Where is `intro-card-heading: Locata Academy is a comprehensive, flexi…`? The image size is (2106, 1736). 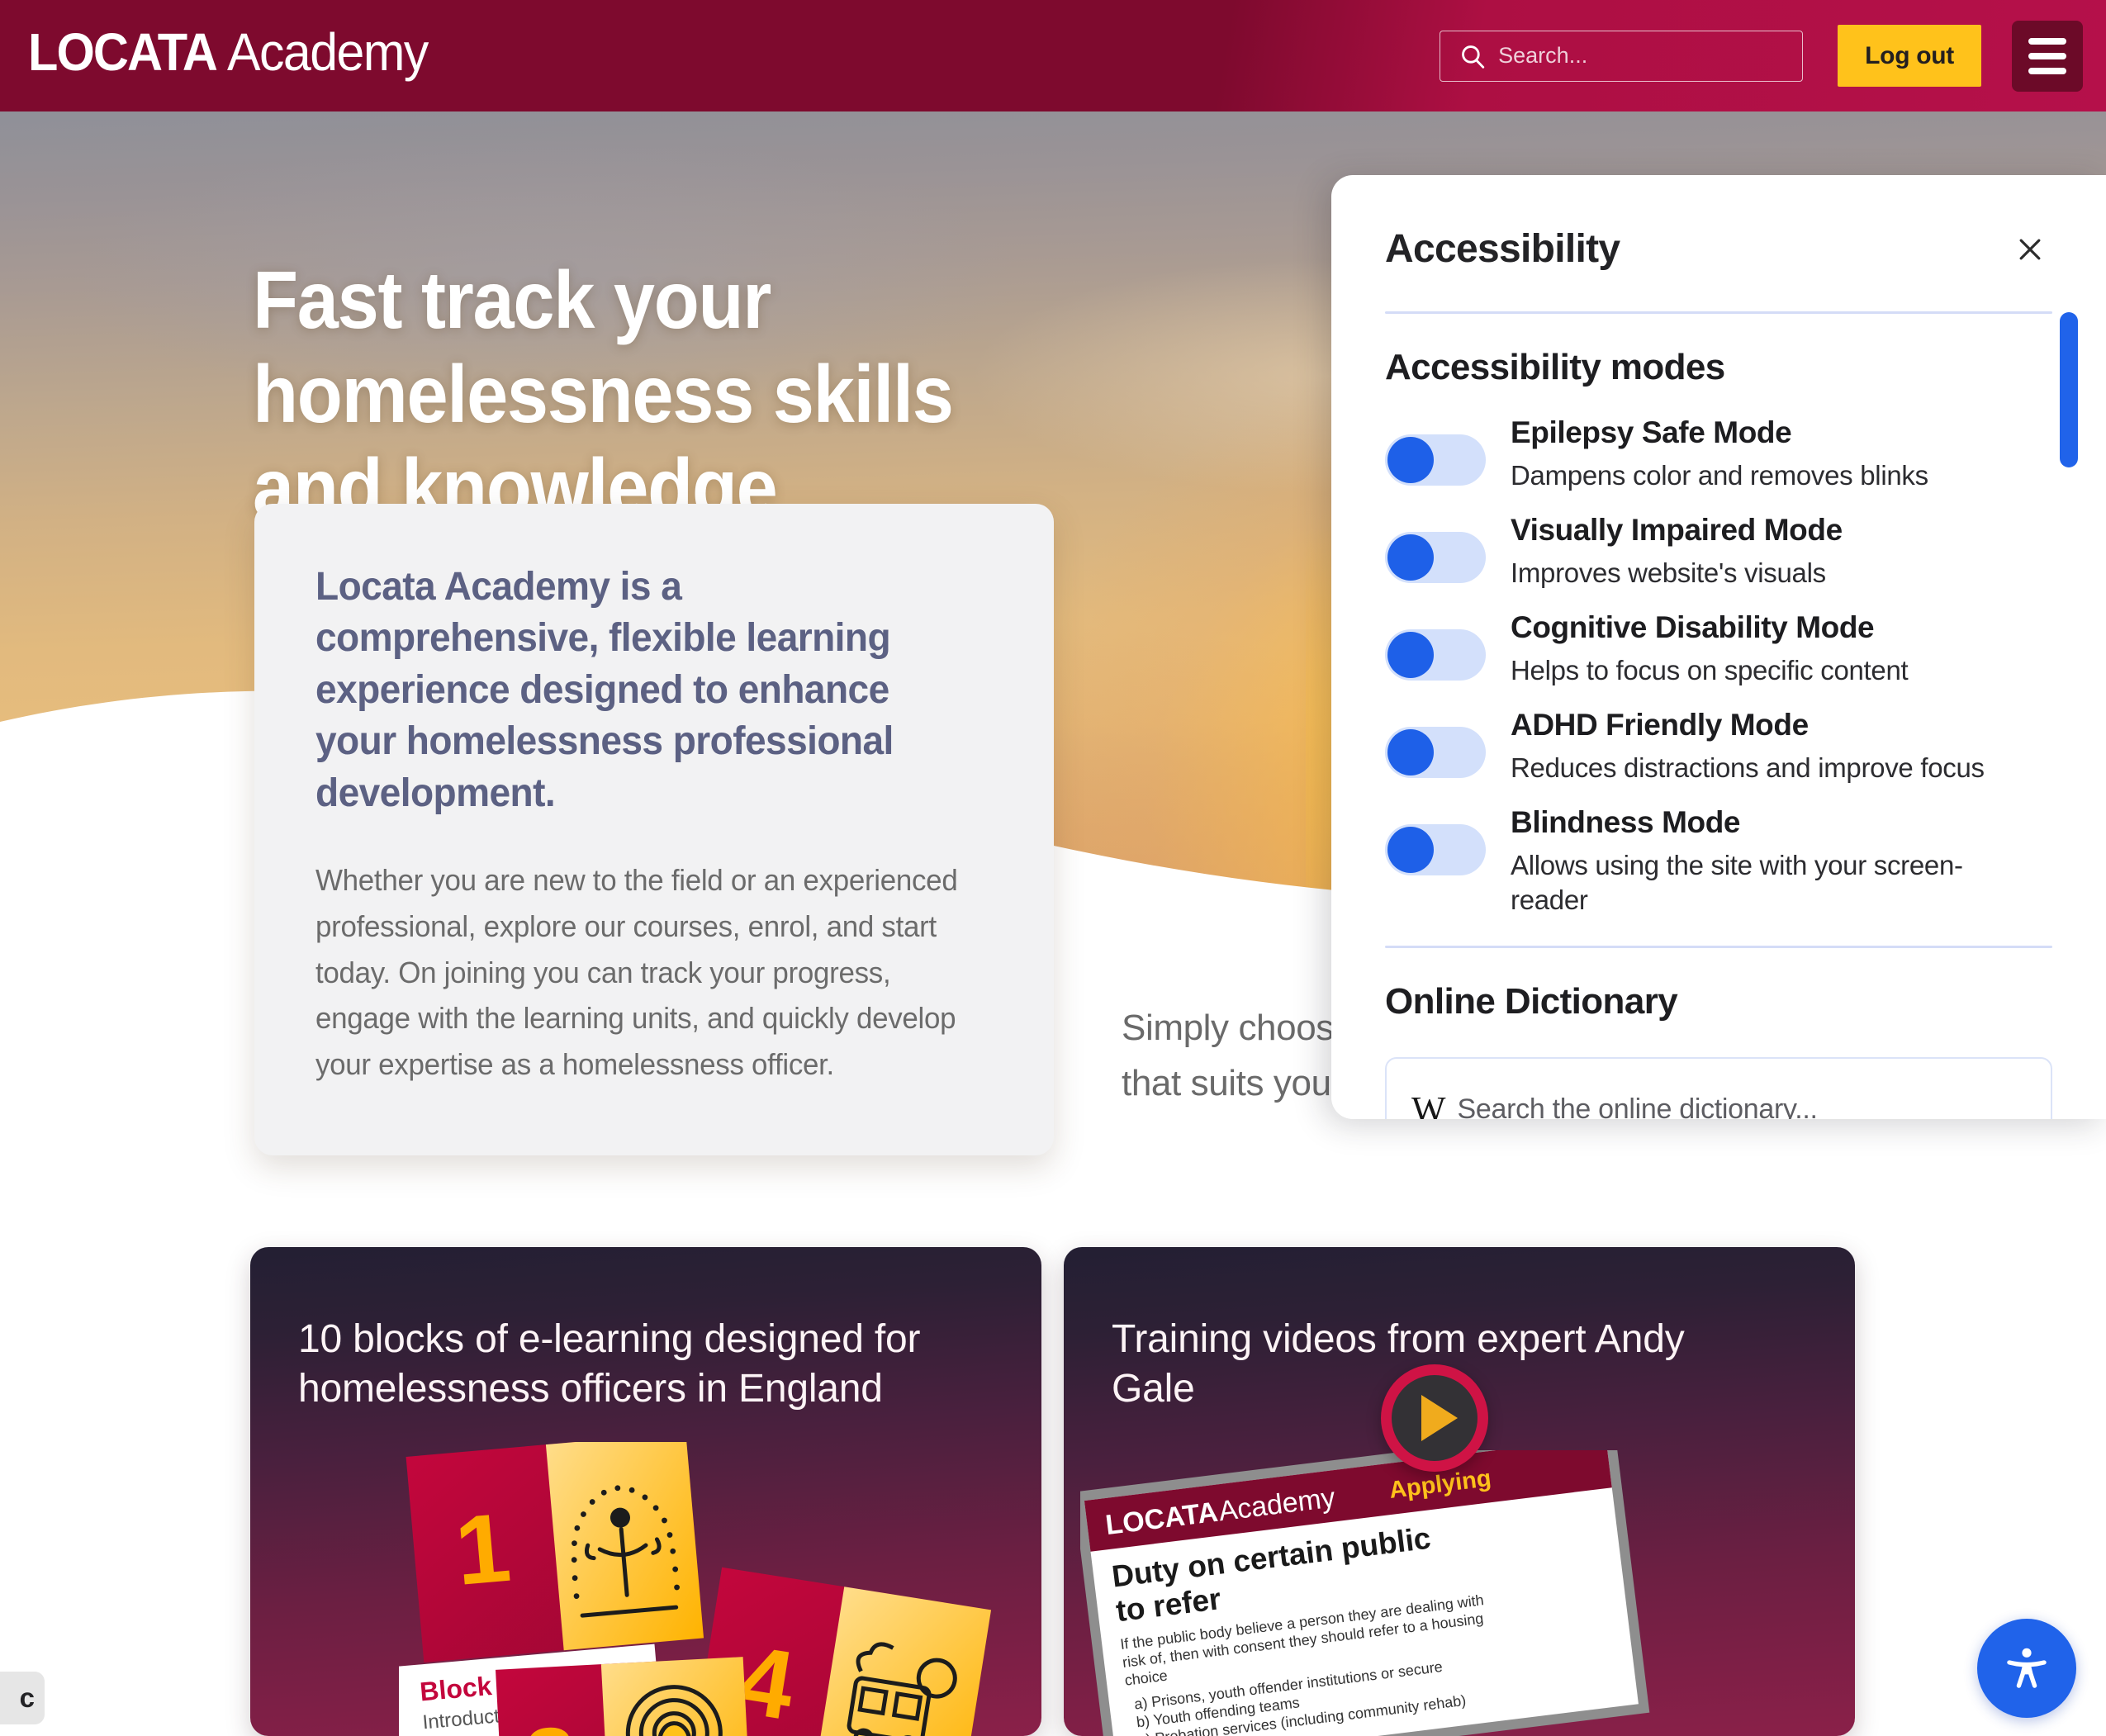
intro-card-heading: Locata Academy is a comprehensive, flexi… is located at coordinates (604, 690).